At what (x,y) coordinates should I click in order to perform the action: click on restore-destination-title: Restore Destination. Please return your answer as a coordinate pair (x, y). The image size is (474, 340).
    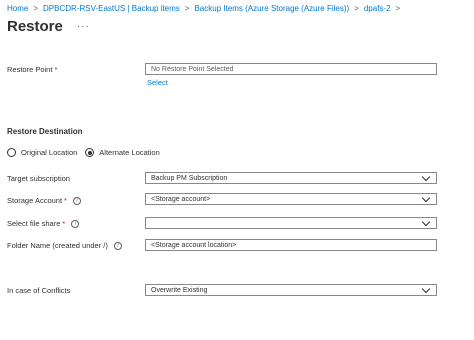
    Looking at the image, I should click on (45, 131).